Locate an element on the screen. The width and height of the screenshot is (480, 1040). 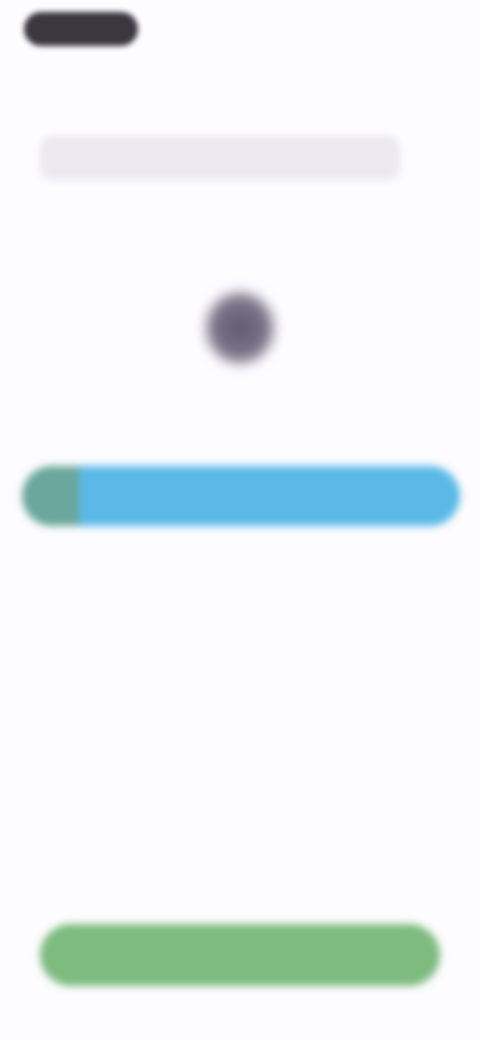
header-pill is located at coordinates (81, 29).